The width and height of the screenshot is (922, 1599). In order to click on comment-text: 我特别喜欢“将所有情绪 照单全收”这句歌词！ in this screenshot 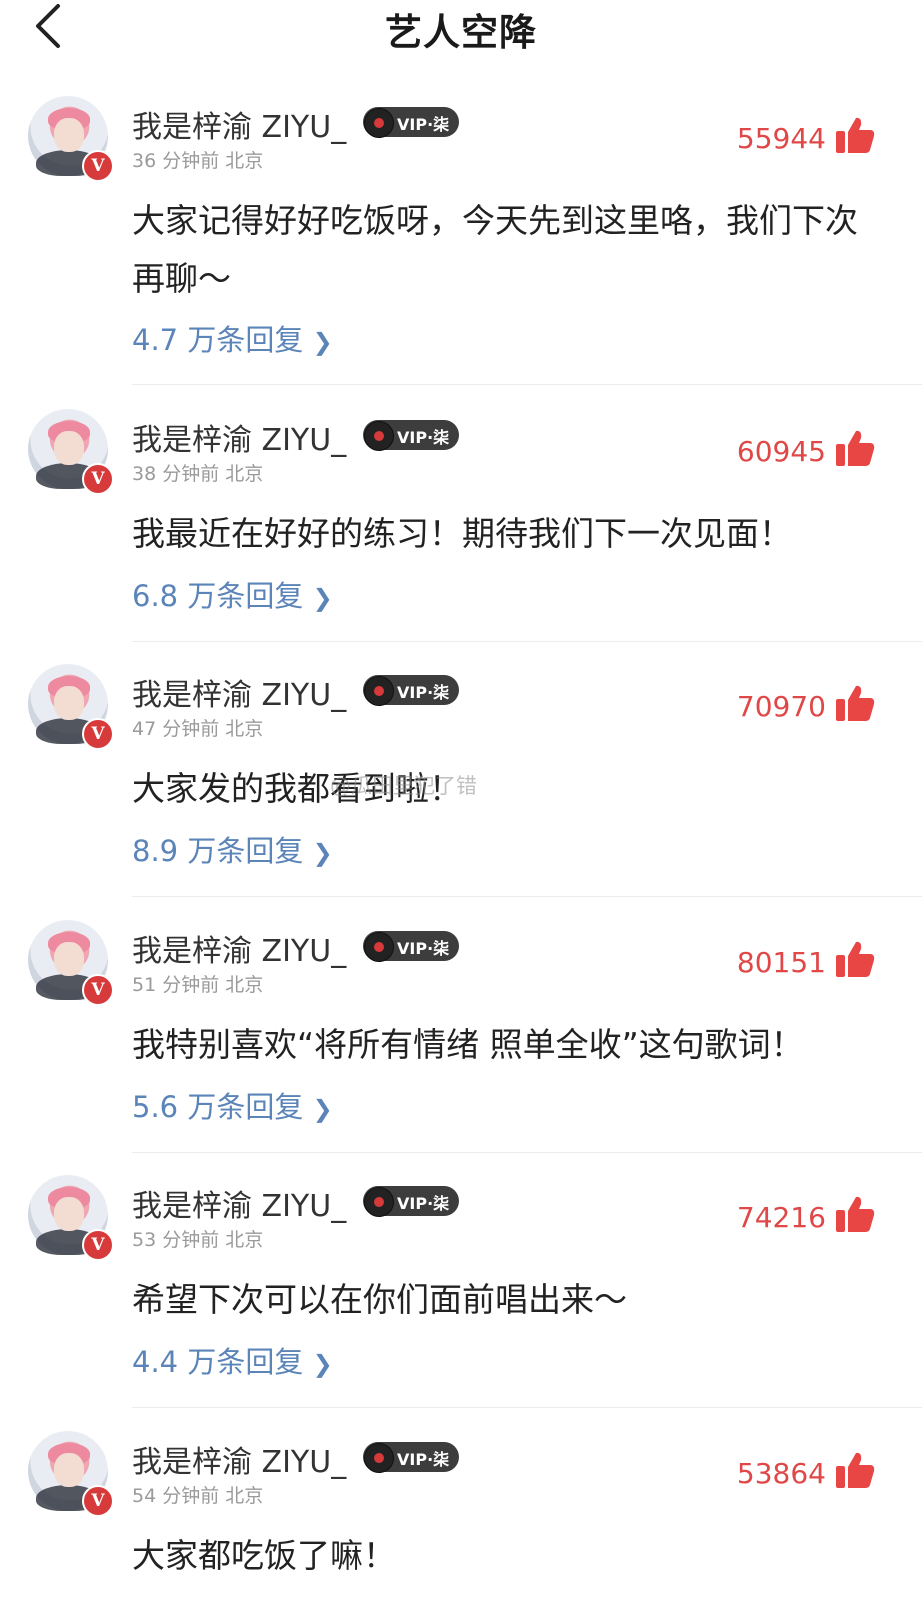, I will do `click(468, 1044)`.